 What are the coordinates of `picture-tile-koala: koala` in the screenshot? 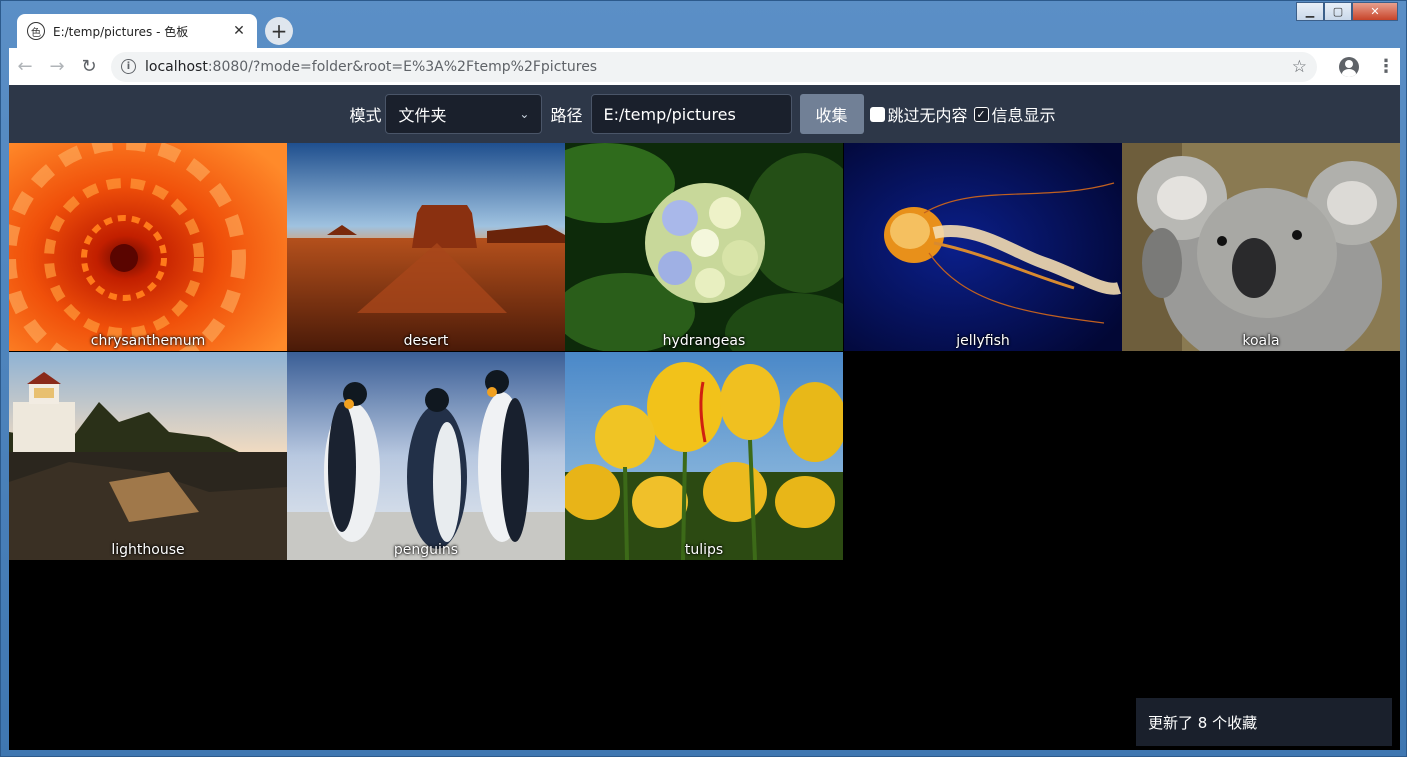 It's located at (1261, 247).